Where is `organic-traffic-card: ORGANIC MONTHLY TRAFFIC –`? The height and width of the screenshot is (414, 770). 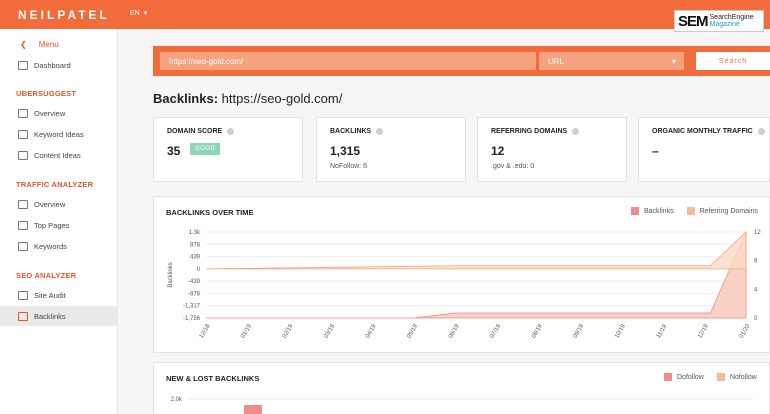 organic-traffic-card: ORGANIC MONTHLY TRAFFIC – is located at coordinates (704, 149).